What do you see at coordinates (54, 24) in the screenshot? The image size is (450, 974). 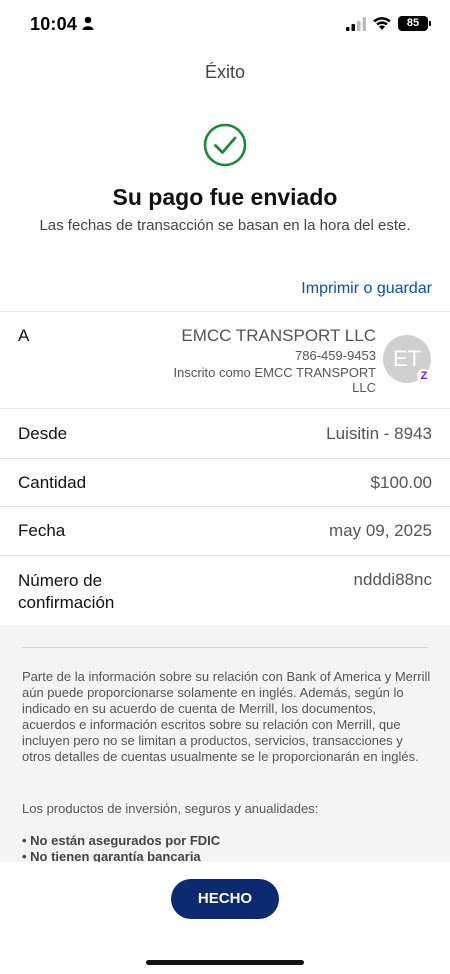 I see `status-time: 10:04` at bounding box center [54, 24].